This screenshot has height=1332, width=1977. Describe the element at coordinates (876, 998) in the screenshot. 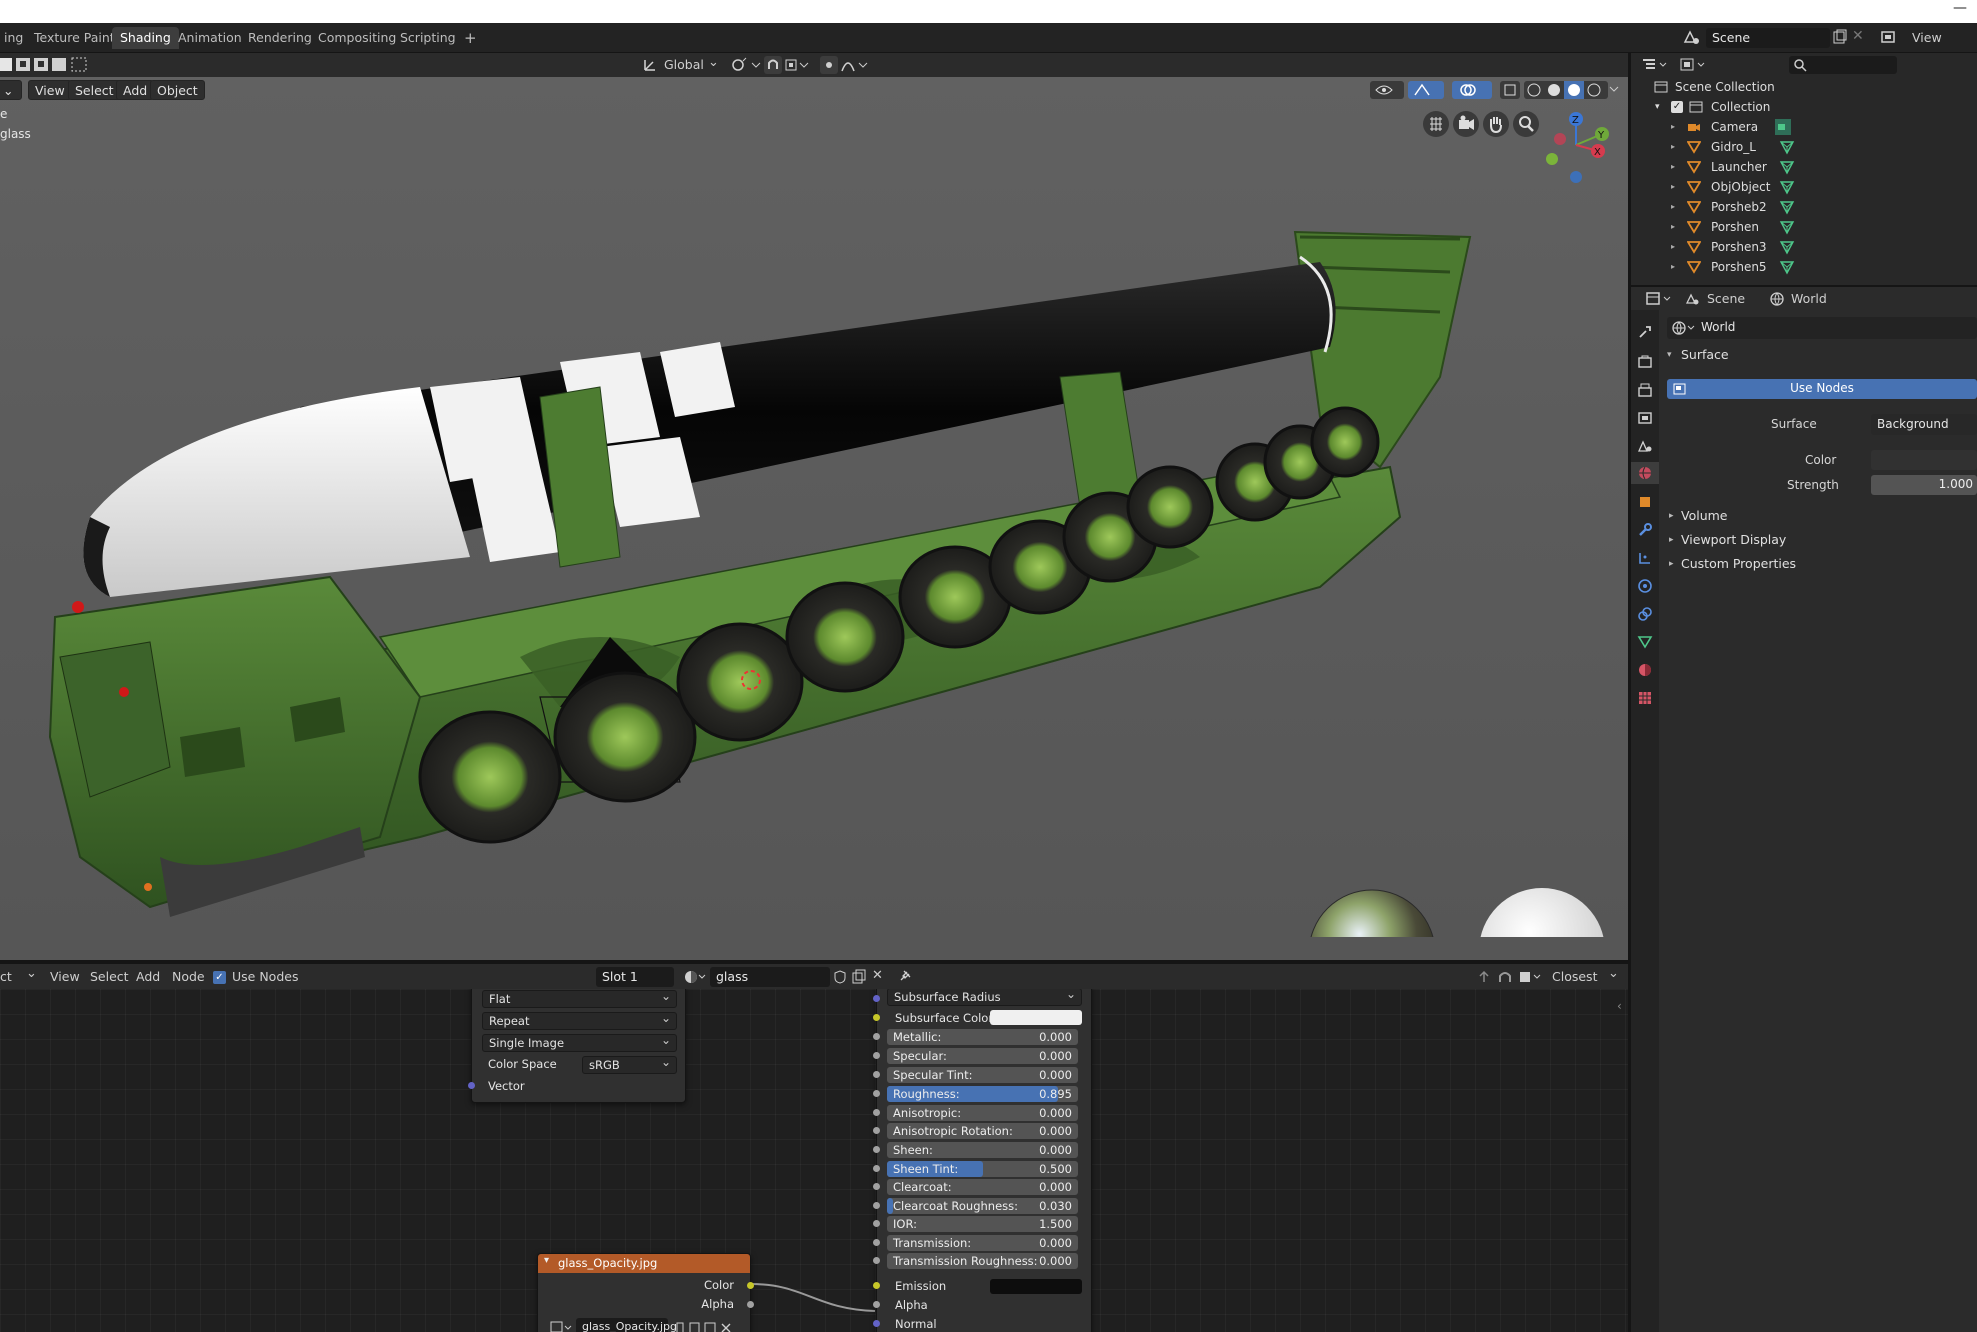

I see `subsurface-radius-socket` at that location.